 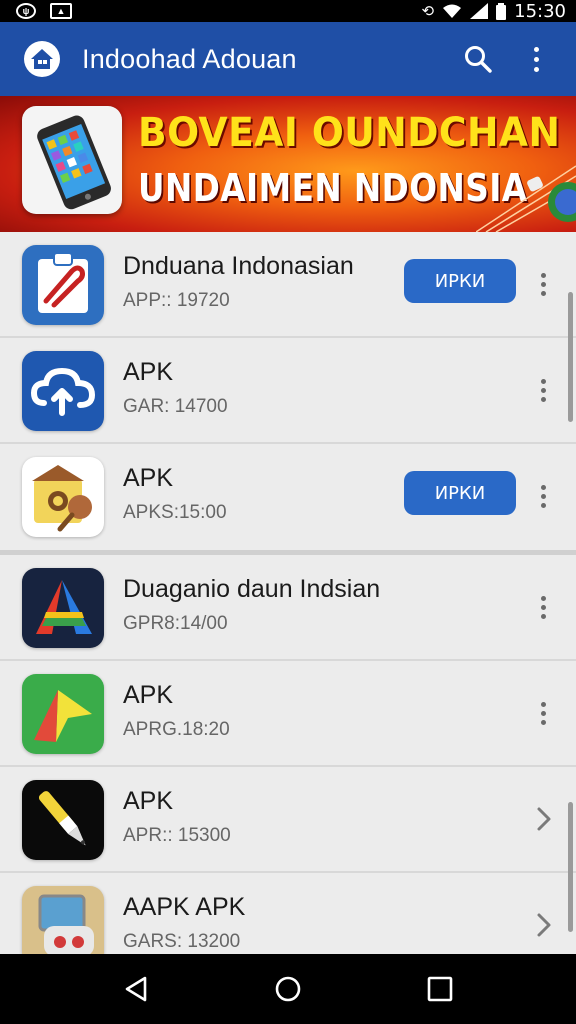 I want to click on status-time: 15:30, so click(x=540, y=11).